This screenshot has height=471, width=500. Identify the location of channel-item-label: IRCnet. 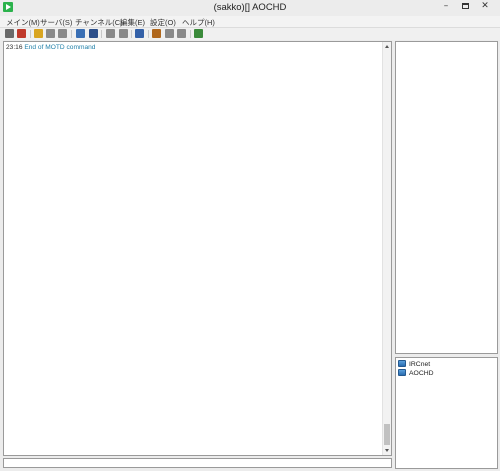
(420, 364).